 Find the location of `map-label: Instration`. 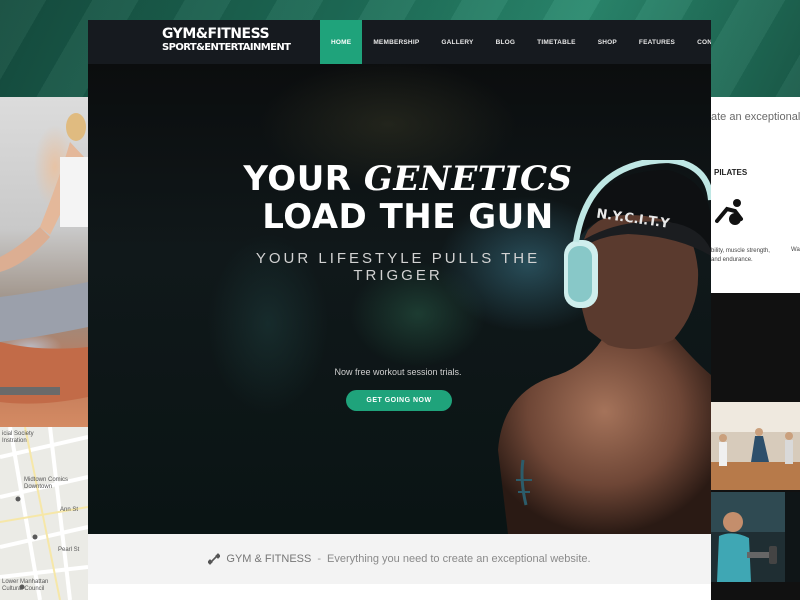

map-label: Instration is located at coordinates (14, 441).